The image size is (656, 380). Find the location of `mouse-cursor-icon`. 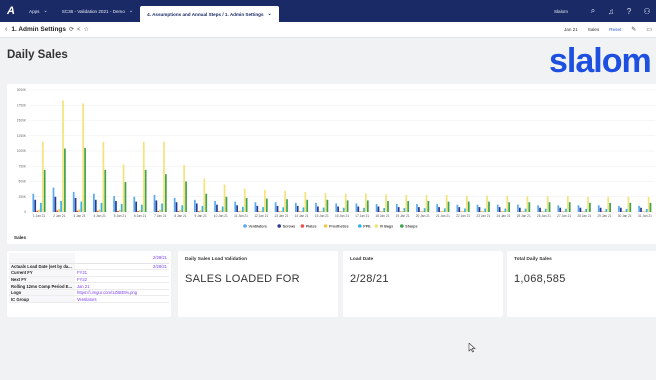

mouse-cursor-icon is located at coordinates (472, 348).